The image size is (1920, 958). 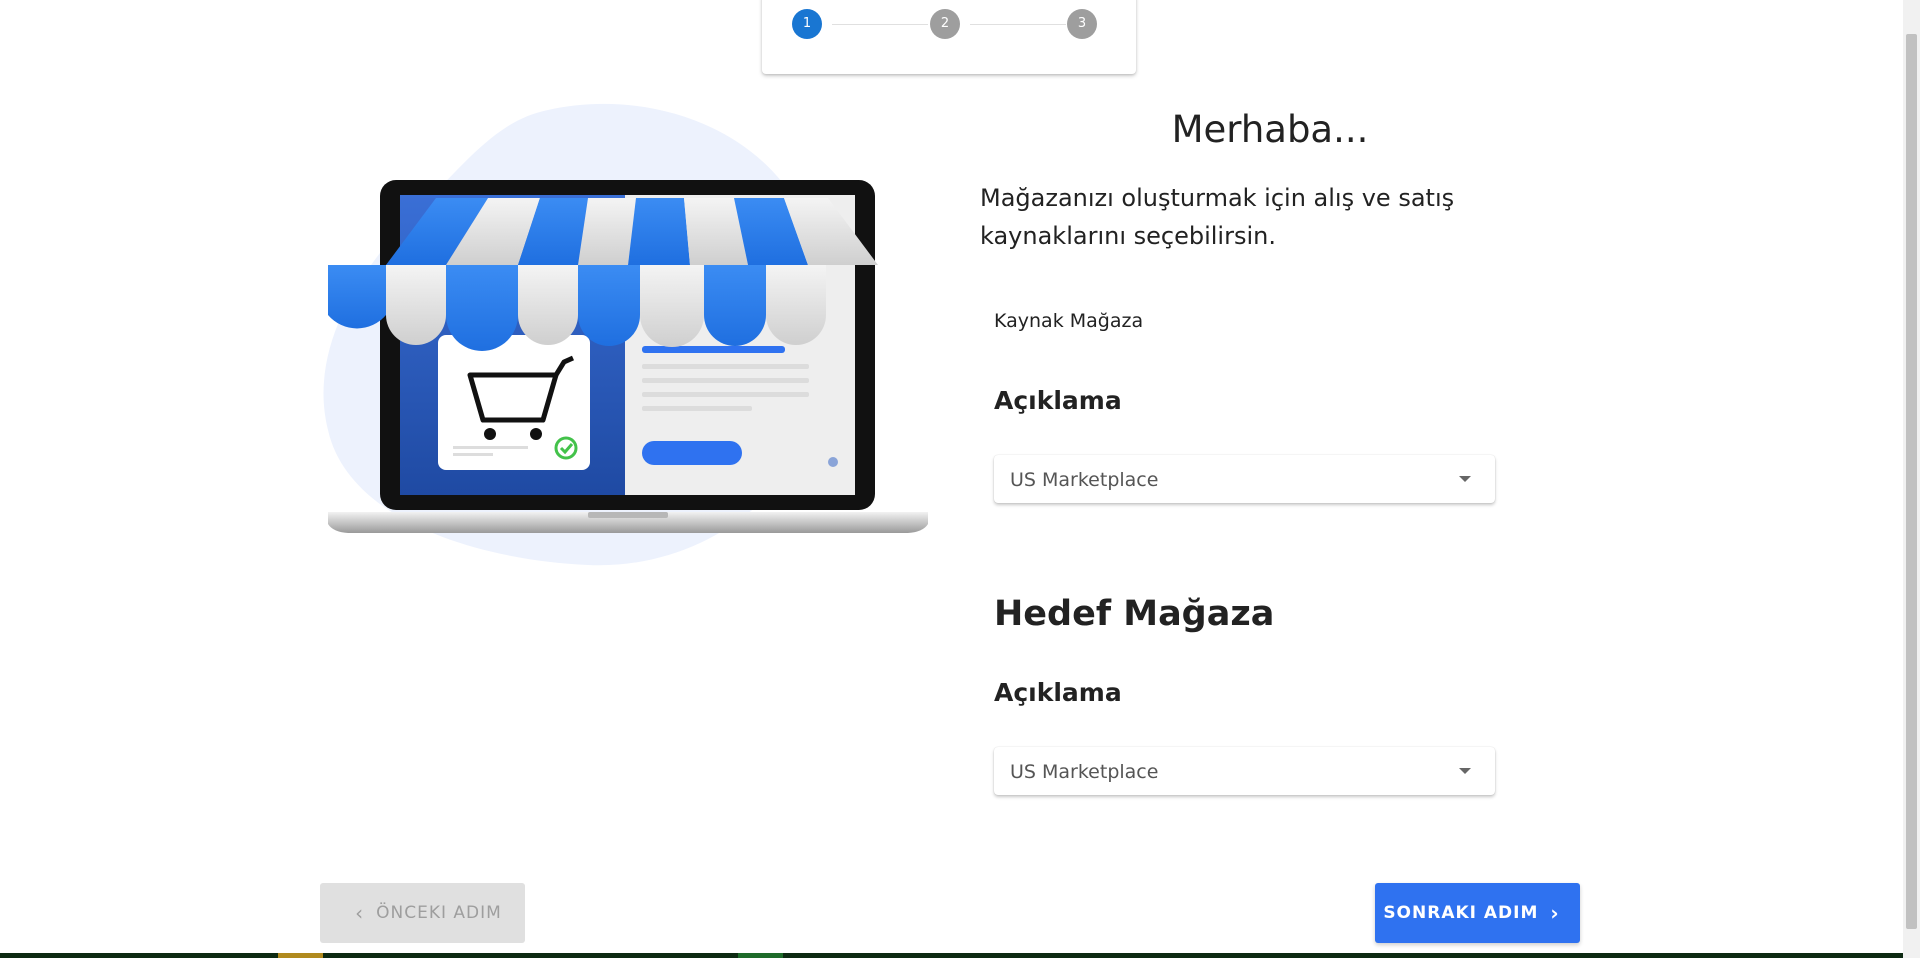 What do you see at coordinates (945, 24) in the screenshot?
I see `step-2: 2` at bounding box center [945, 24].